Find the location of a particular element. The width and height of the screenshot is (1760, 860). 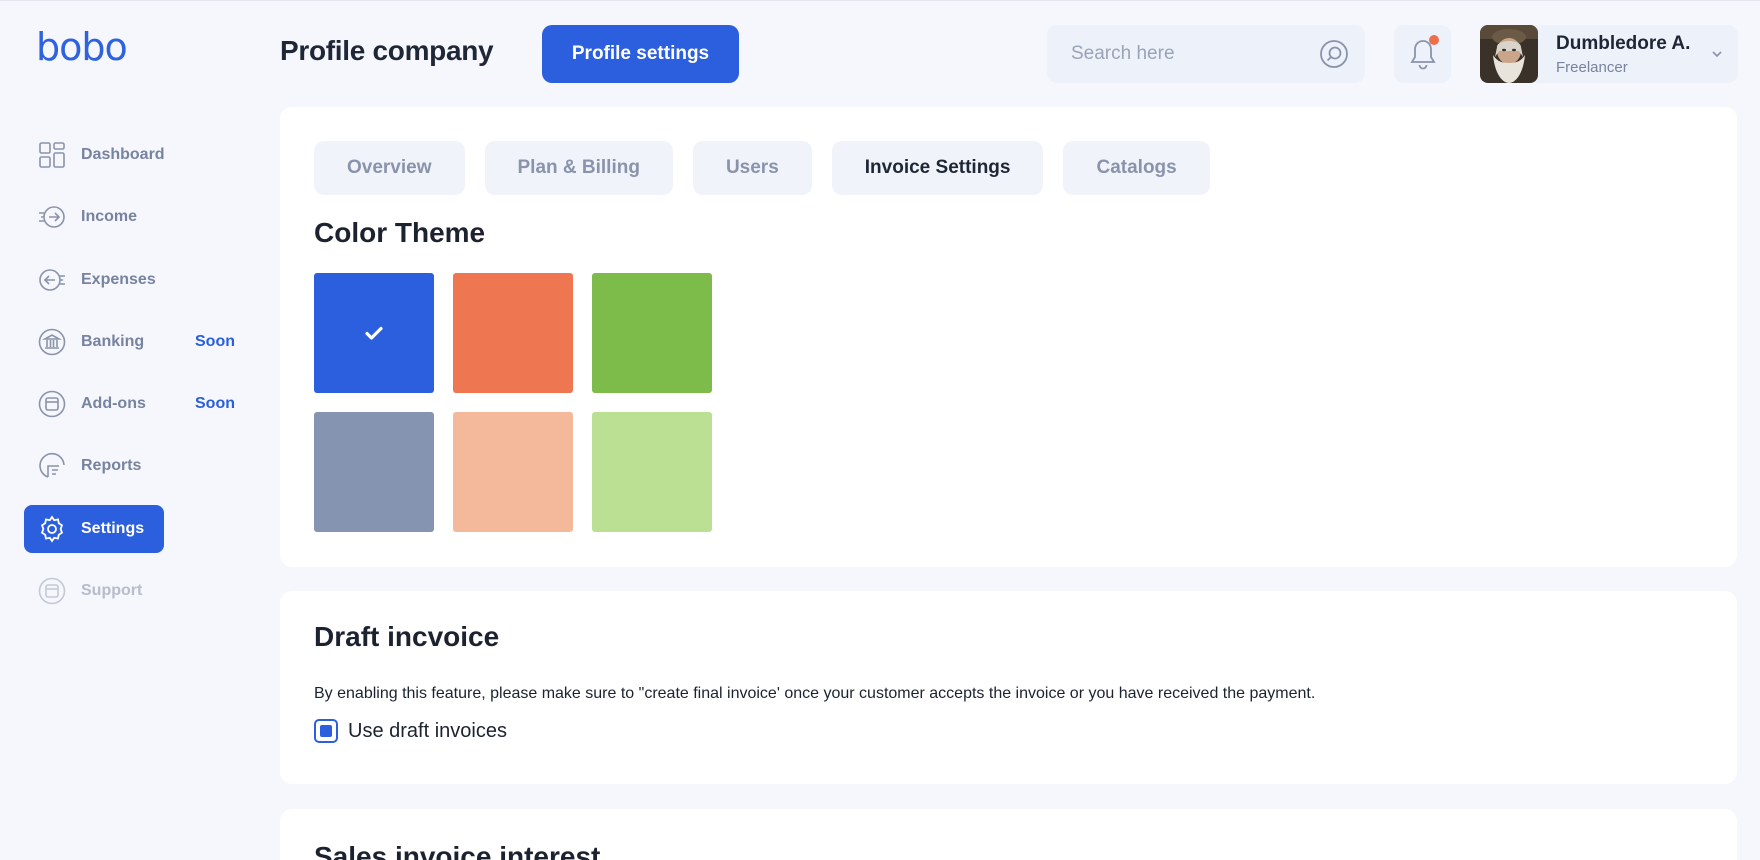

sidebar-item-label: Expenses is located at coordinates (118, 279).